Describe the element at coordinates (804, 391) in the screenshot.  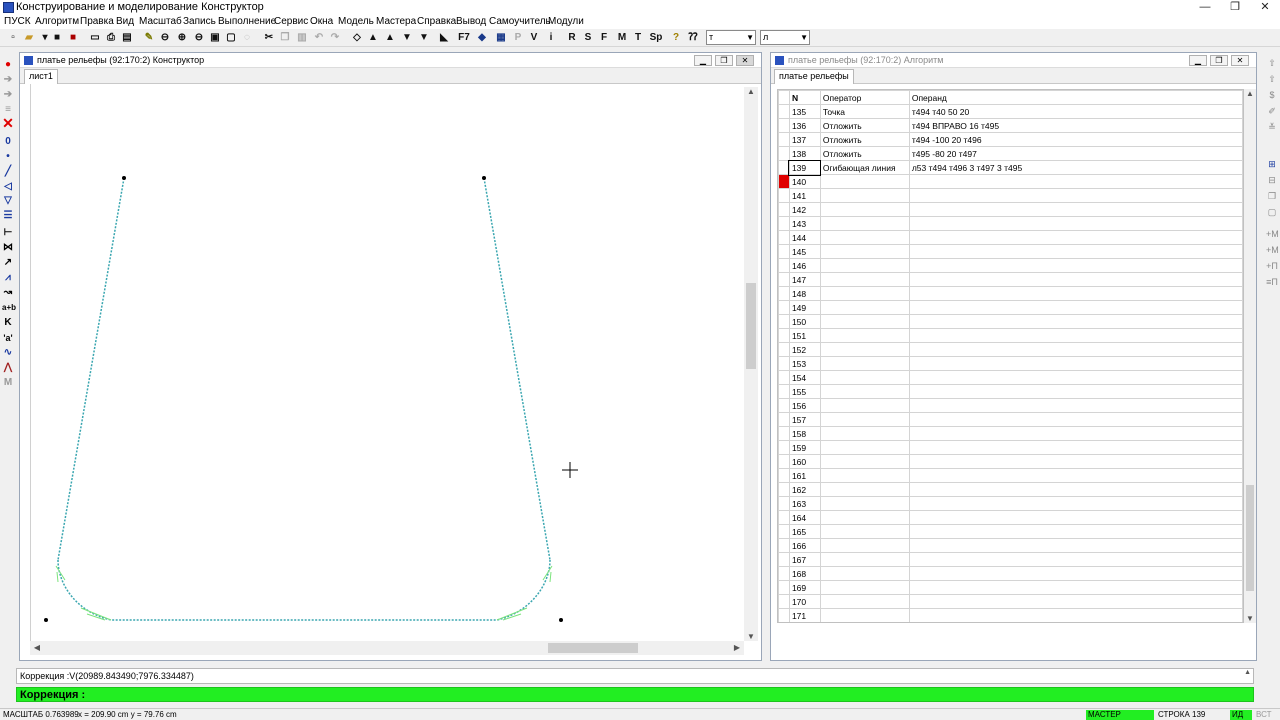
I see `row-number-cell: 155` at that location.